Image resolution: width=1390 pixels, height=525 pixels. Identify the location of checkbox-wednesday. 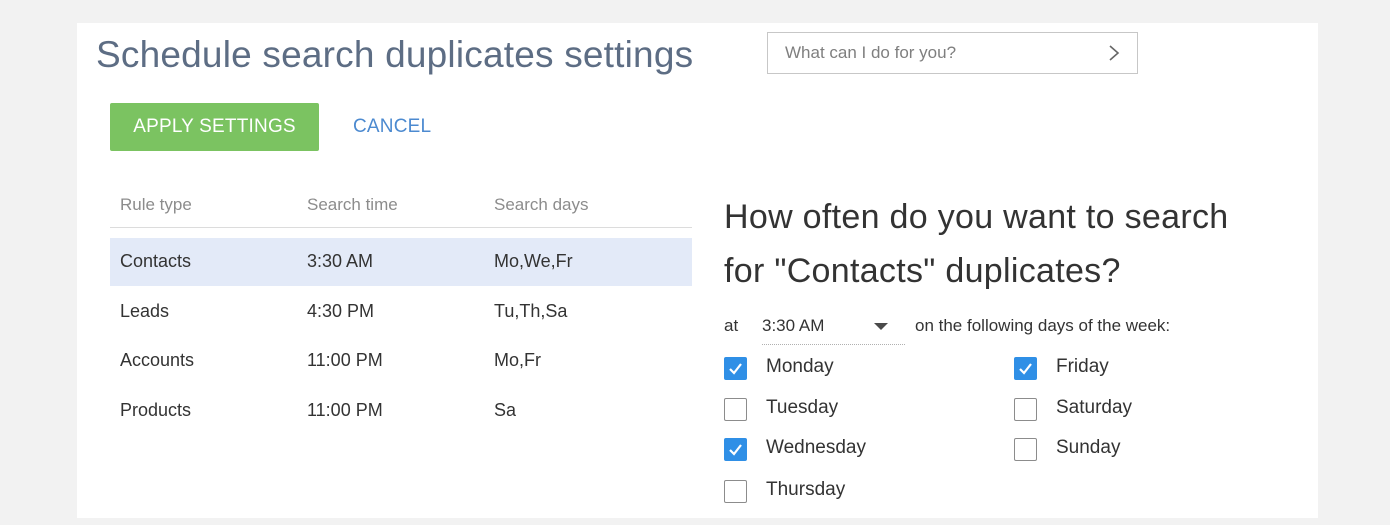
(735, 449).